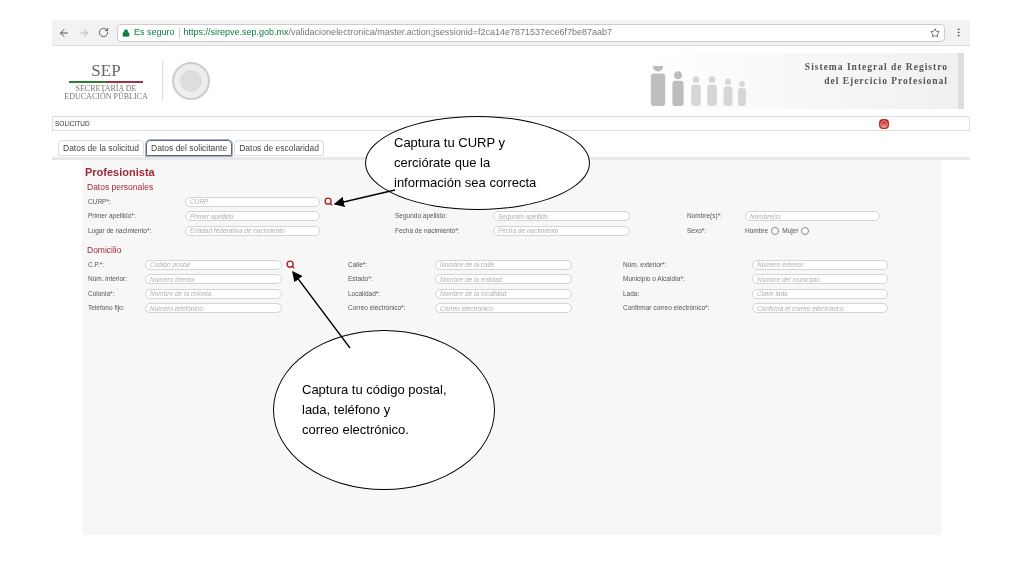 The image size is (1024, 576). What do you see at coordinates (876, 67) in the screenshot?
I see `system-title: Sistema Integral de Registro` at bounding box center [876, 67].